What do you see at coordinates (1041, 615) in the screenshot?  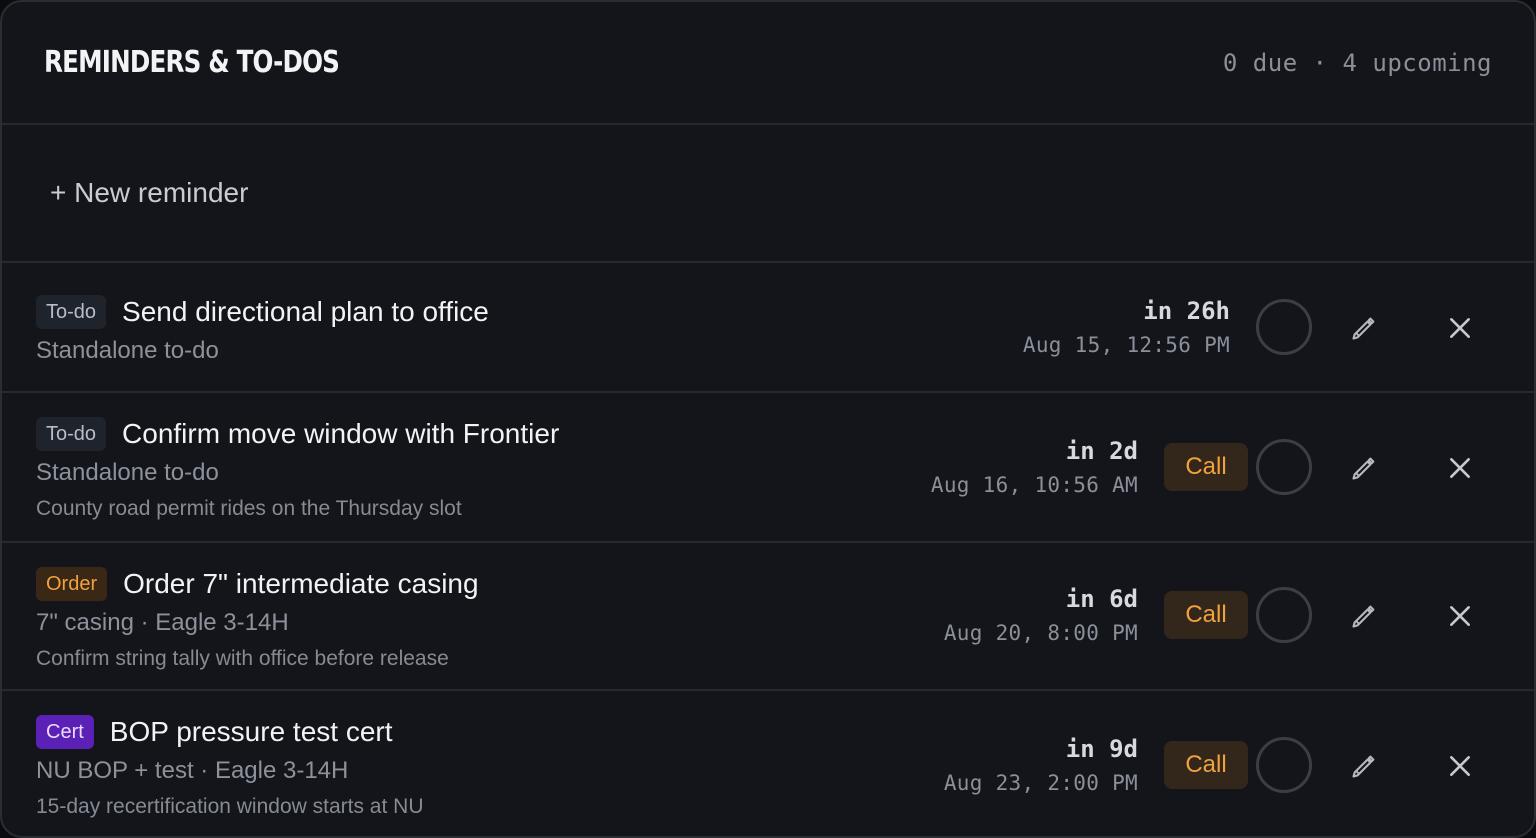 I see `due-time: in 6d Aug 20, 8:00 PM` at bounding box center [1041, 615].